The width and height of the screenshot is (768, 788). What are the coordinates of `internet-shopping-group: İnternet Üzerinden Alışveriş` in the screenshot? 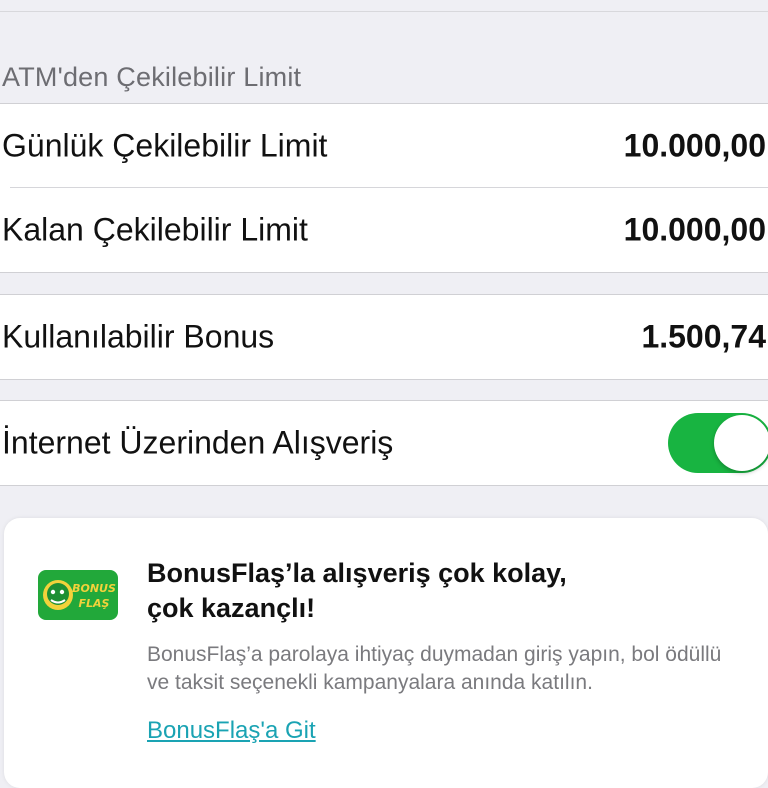 It's located at (384, 443).